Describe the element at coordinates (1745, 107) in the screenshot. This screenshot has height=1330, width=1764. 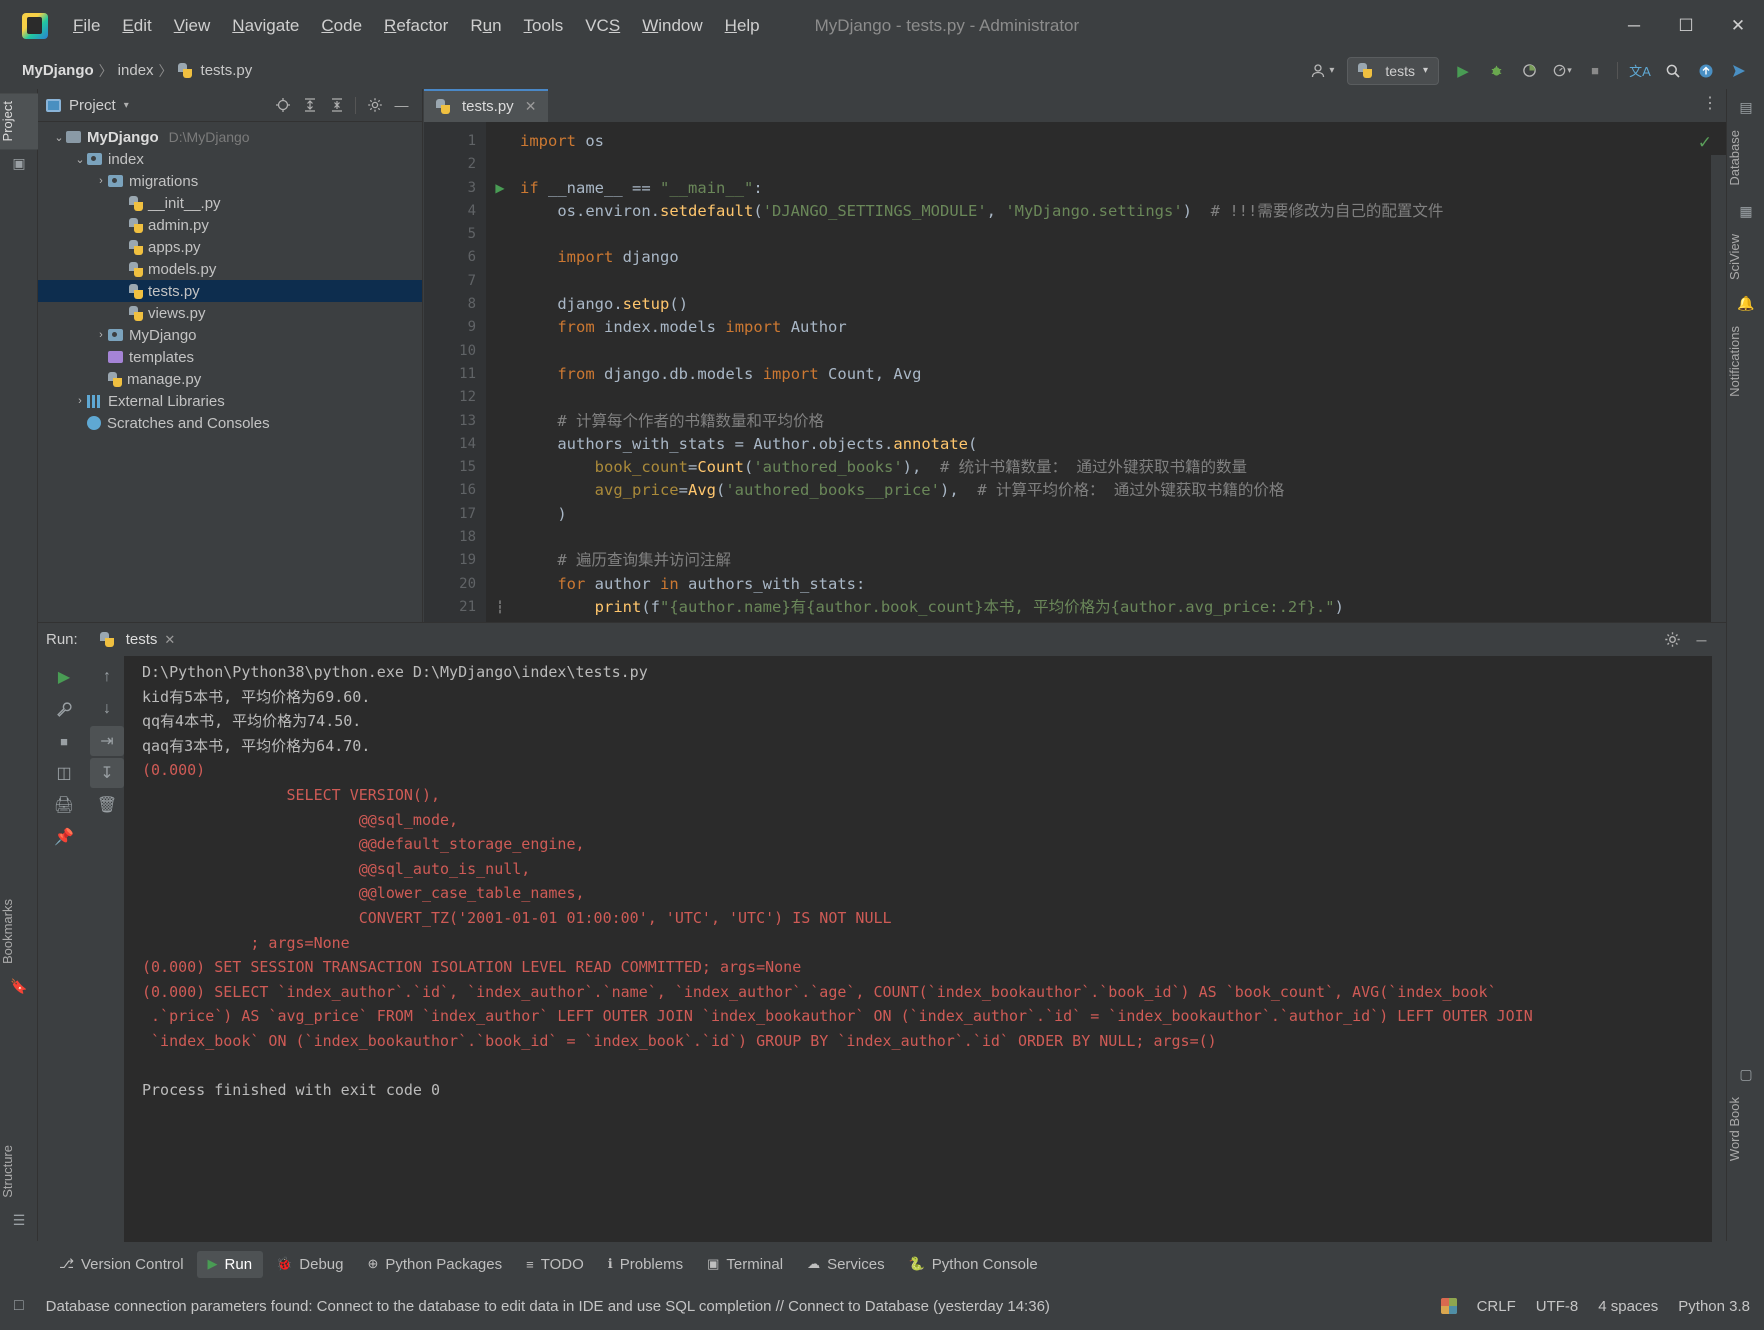
I see `database-icon: ▤` at that location.